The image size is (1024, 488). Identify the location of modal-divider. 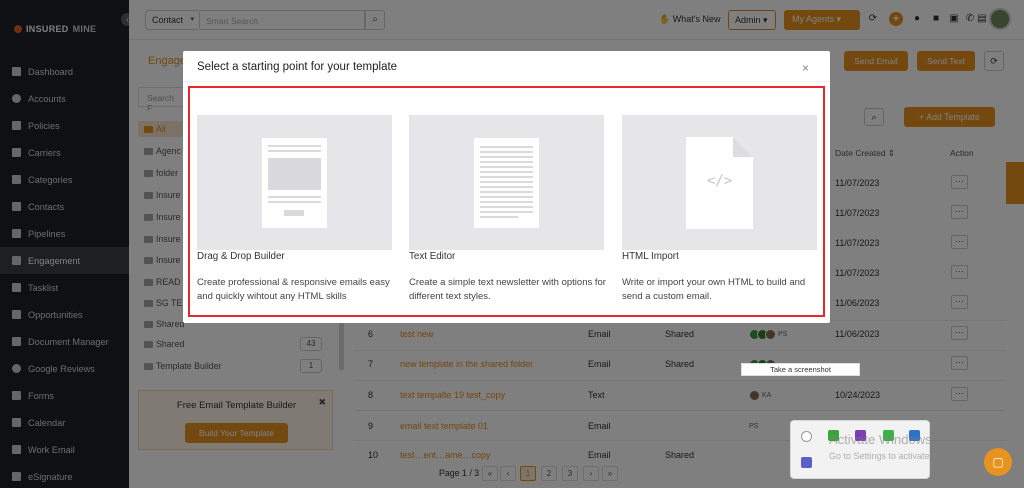
(506, 81).